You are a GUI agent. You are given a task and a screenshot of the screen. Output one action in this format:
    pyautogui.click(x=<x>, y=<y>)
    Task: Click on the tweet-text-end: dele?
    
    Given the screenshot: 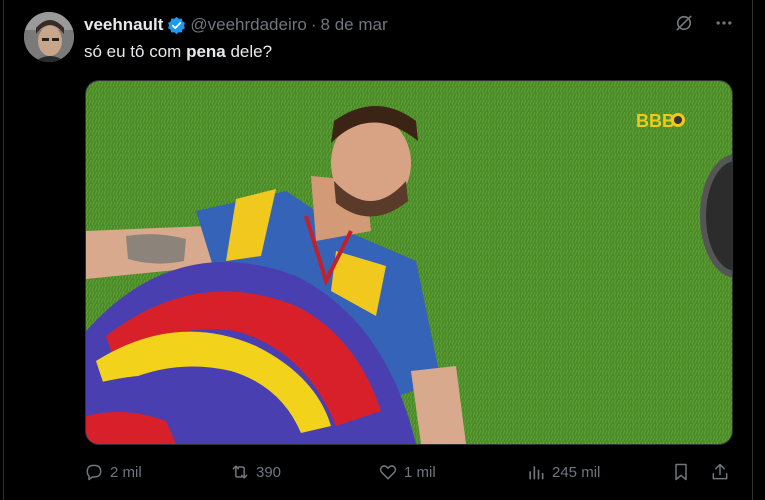 What is the action you would take?
    pyautogui.click(x=249, y=51)
    